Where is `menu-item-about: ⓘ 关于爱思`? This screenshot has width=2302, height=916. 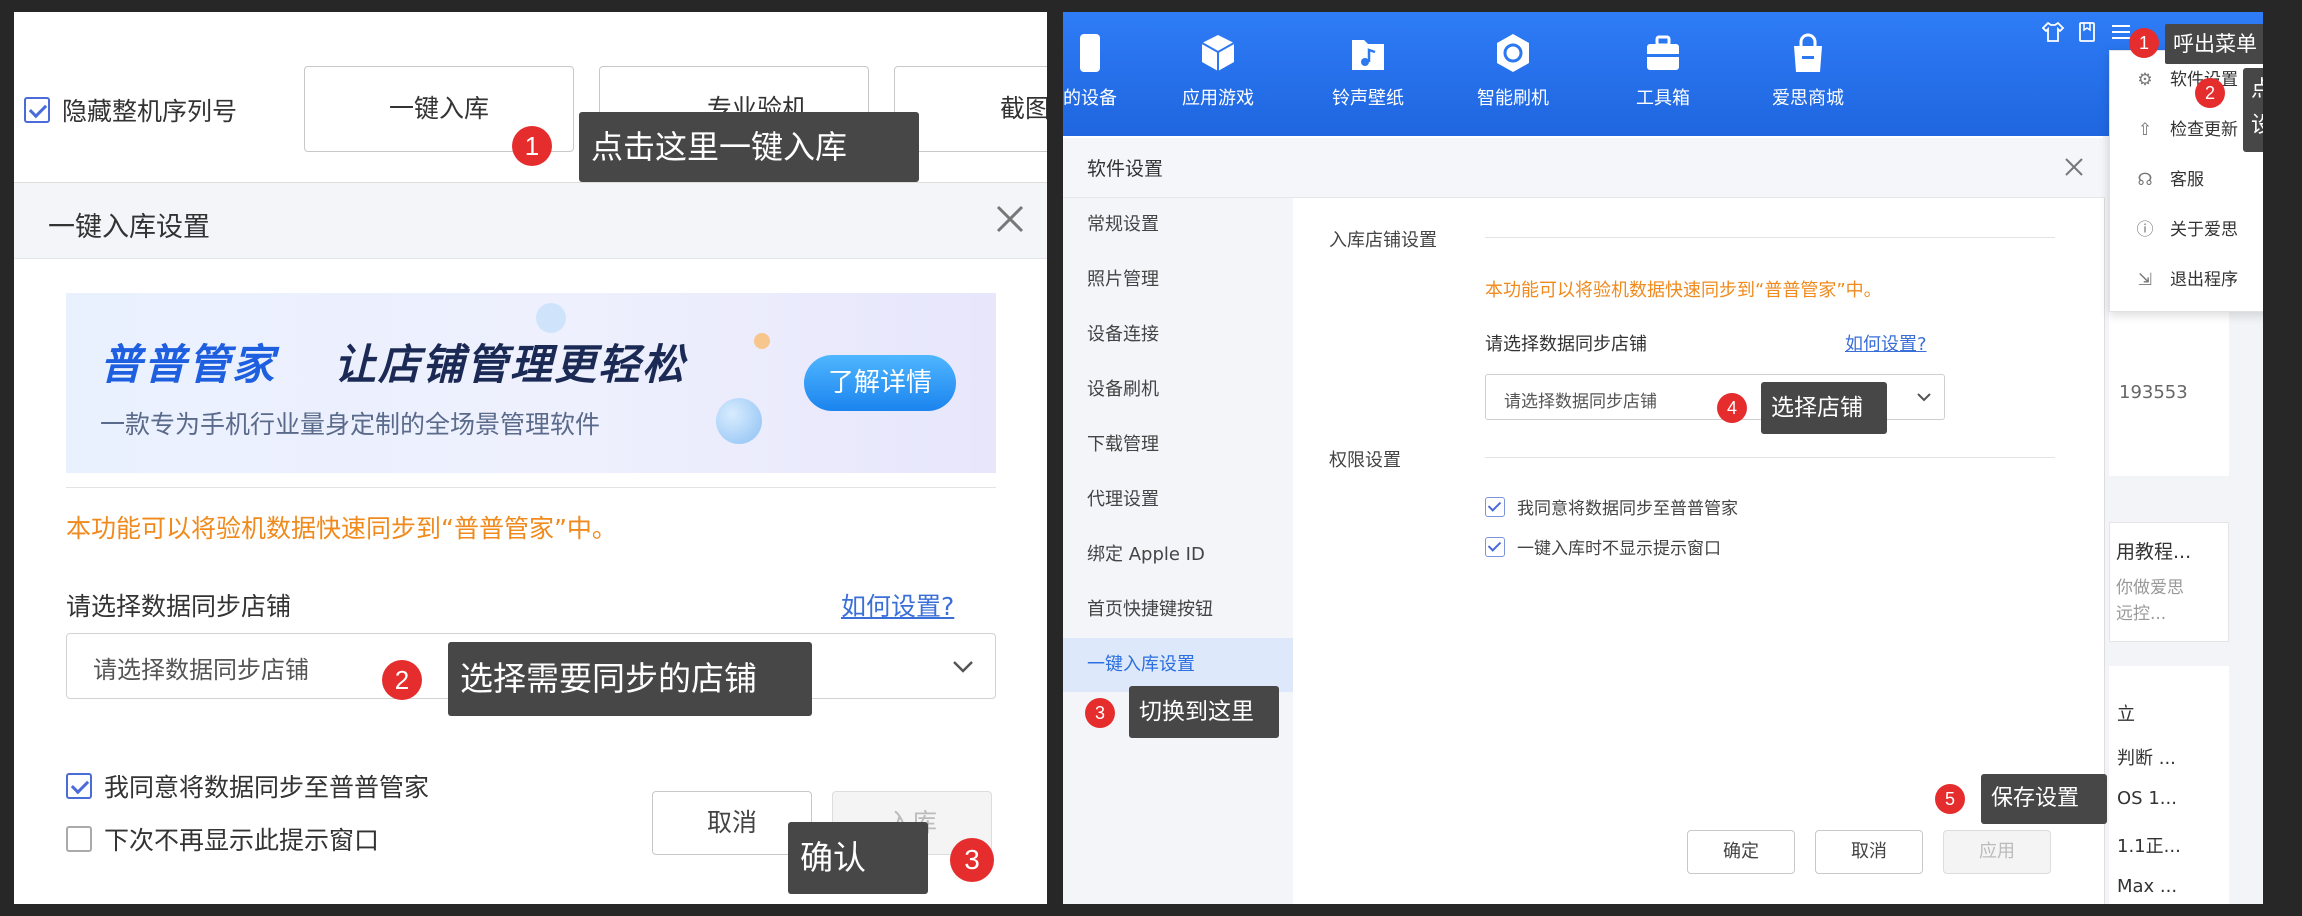 menu-item-about: ⓘ 关于爱思 is located at coordinates (2186, 227).